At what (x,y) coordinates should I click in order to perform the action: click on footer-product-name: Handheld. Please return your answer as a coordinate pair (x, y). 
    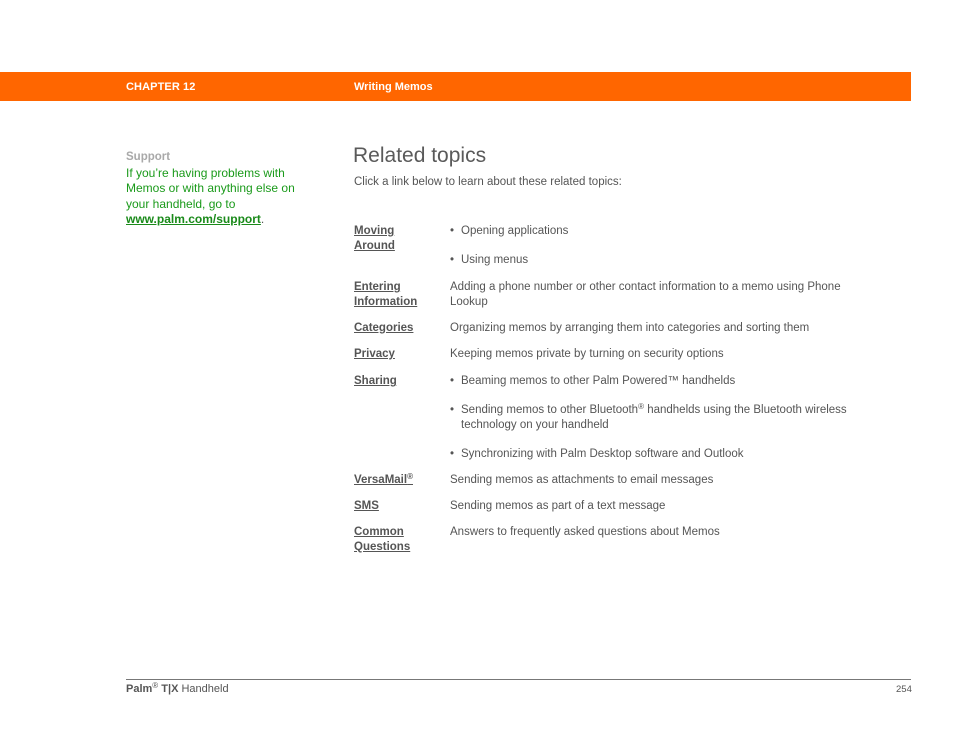
    Looking at the image, I should click on (205, 689).